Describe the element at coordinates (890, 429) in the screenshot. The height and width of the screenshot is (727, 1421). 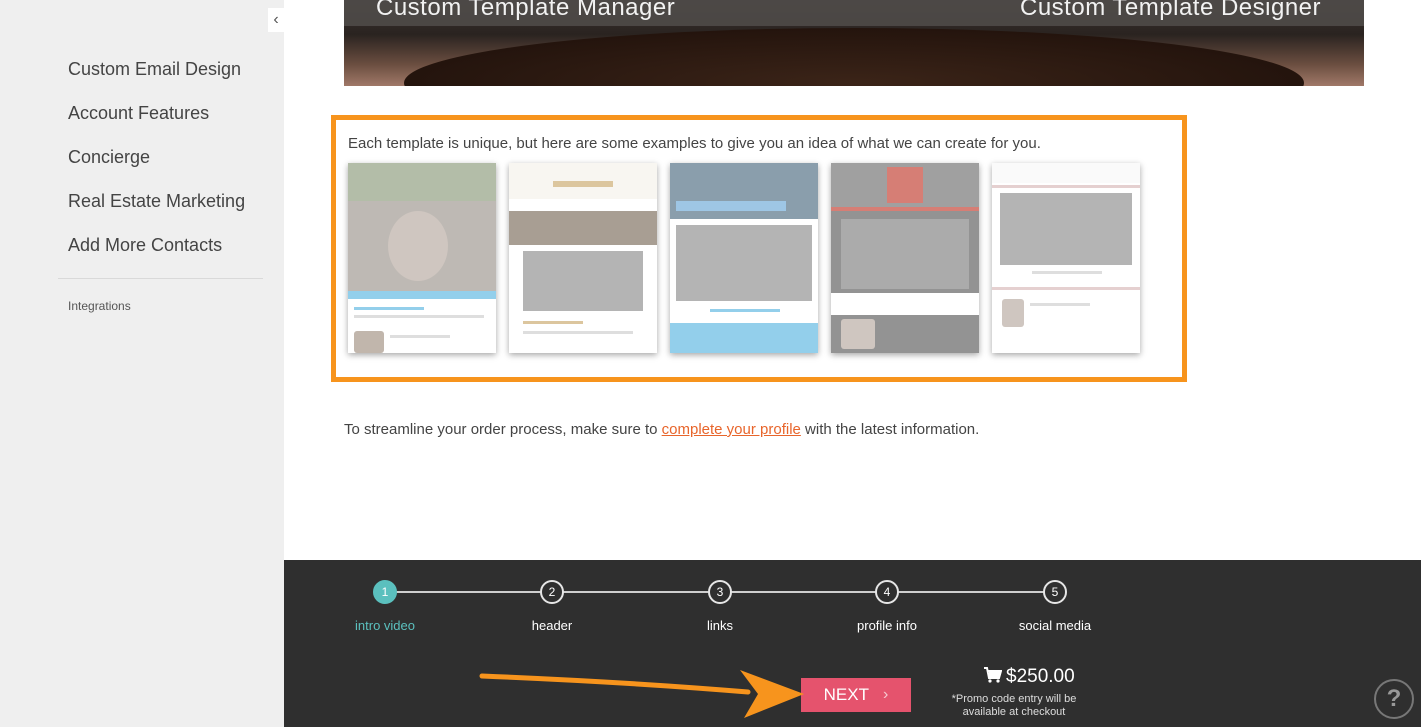
I see `profile-note-after: with the latest information.` at that location.